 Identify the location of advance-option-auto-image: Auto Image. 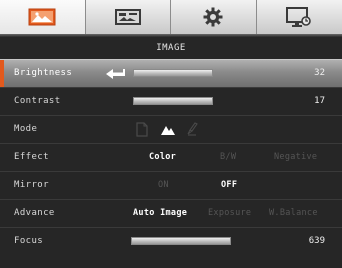
(160, 213).